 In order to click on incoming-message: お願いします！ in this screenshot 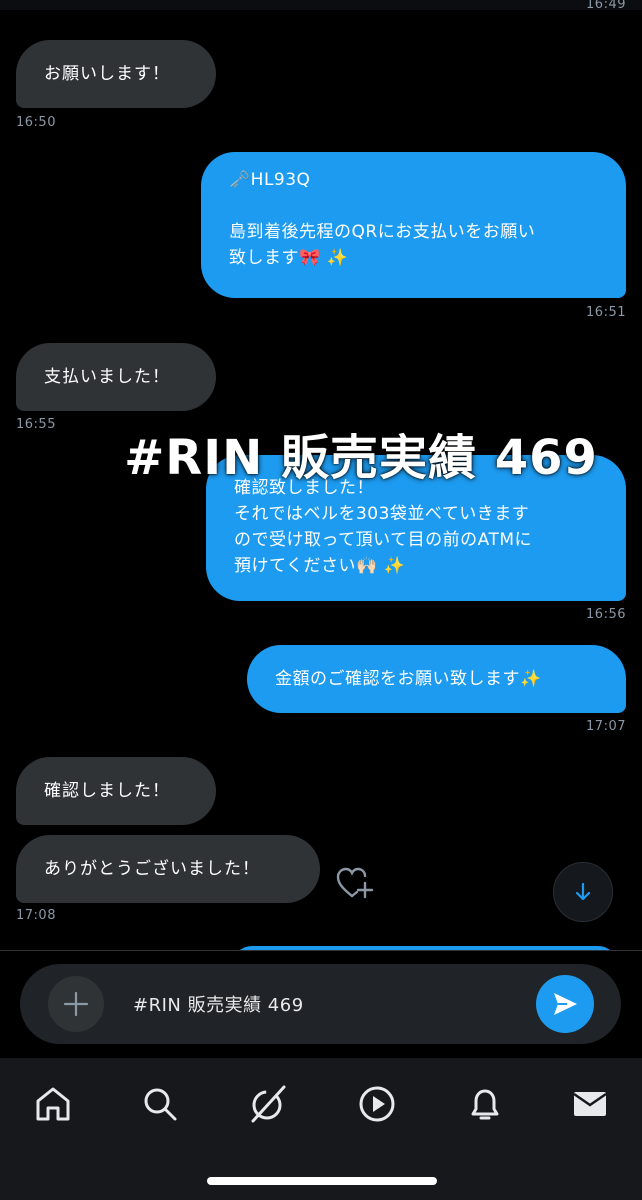, I will do `click(116, 74)`.